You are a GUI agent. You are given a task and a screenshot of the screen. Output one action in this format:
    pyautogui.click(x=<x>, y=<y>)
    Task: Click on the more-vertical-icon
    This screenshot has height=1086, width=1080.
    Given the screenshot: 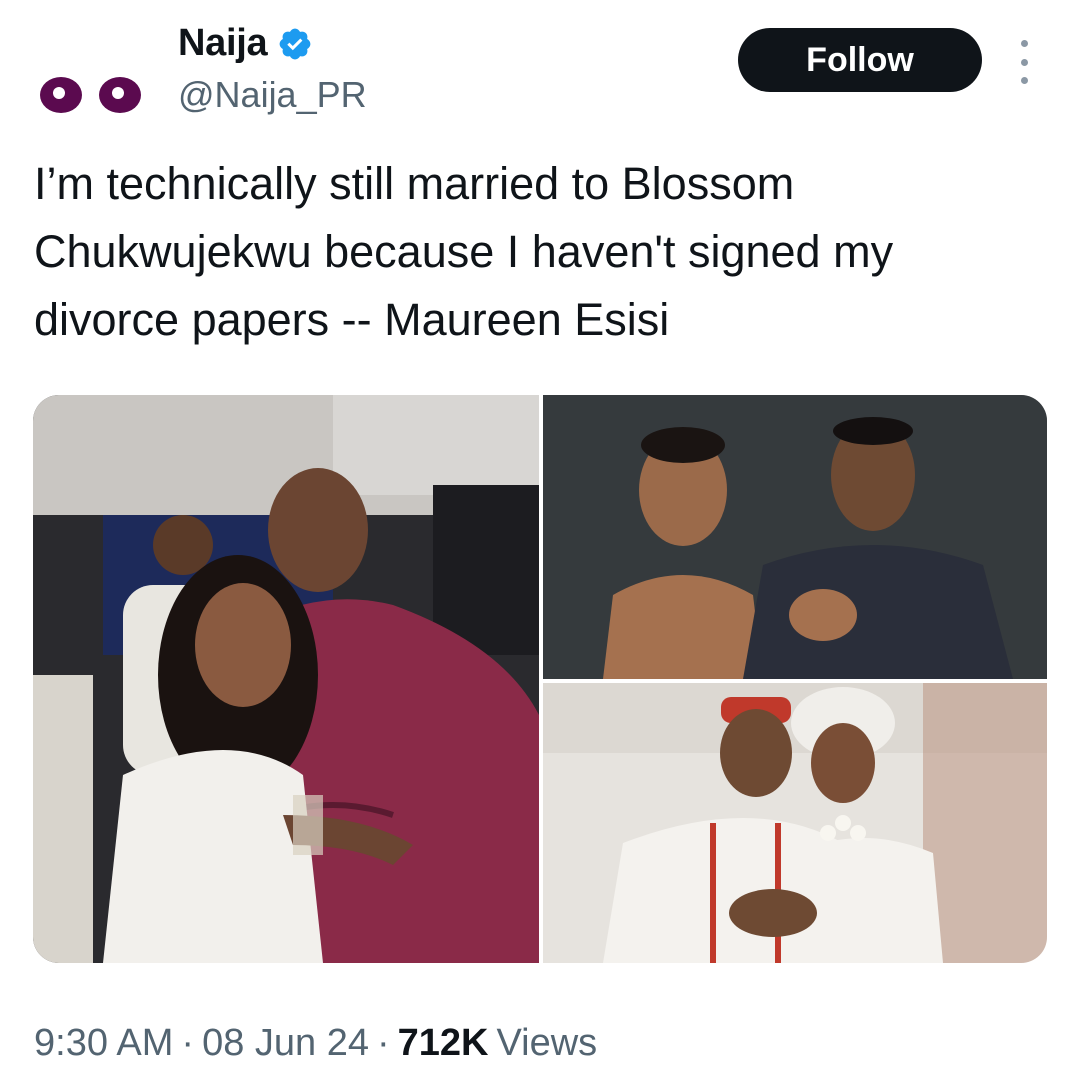 What is the action you would take?
    pyautogui.click(x=1024, y=62)
    